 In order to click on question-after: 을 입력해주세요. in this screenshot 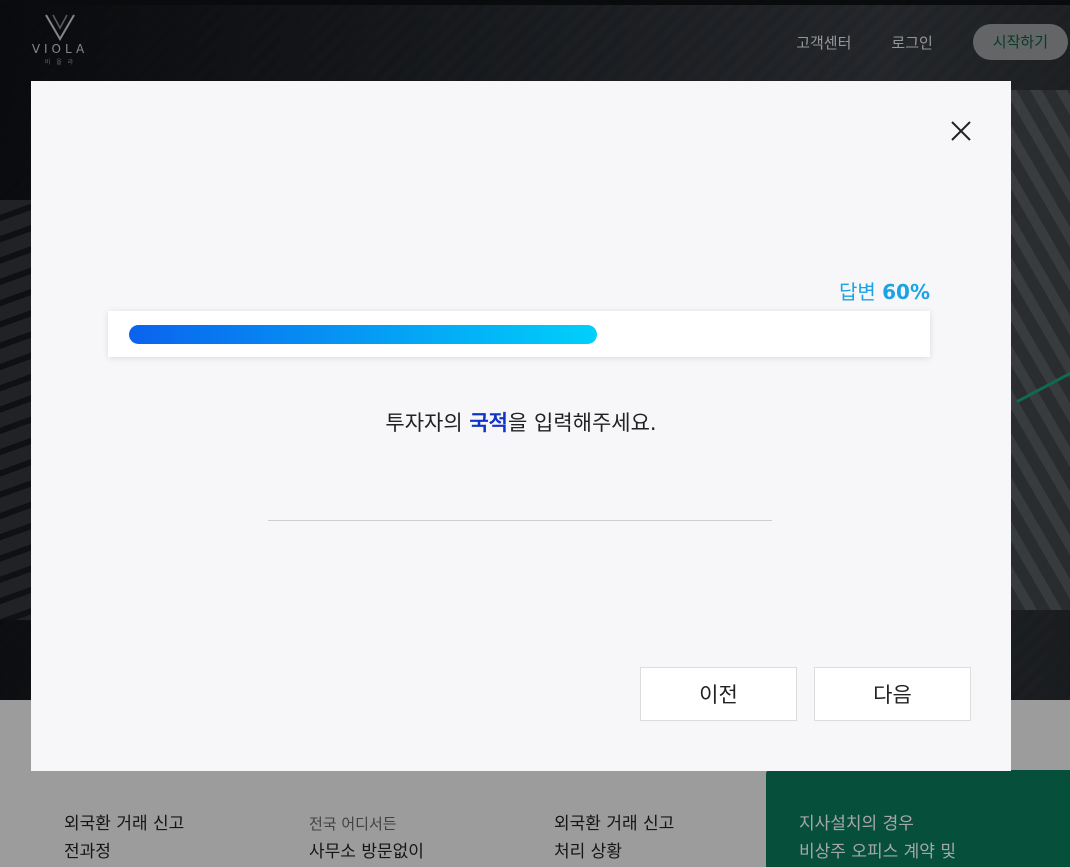, I will do `click(582, 423)`.